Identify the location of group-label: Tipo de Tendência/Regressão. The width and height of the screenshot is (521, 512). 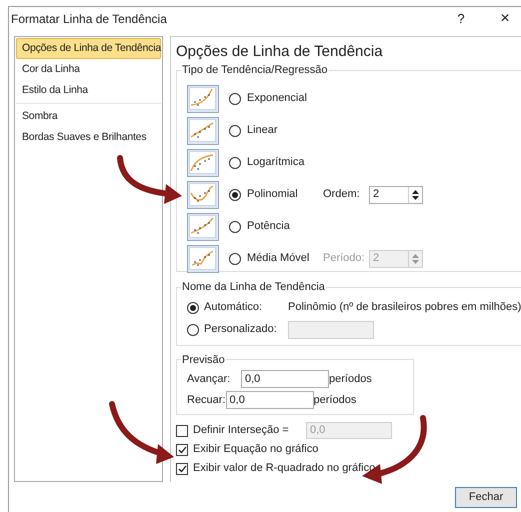
(255, 70).